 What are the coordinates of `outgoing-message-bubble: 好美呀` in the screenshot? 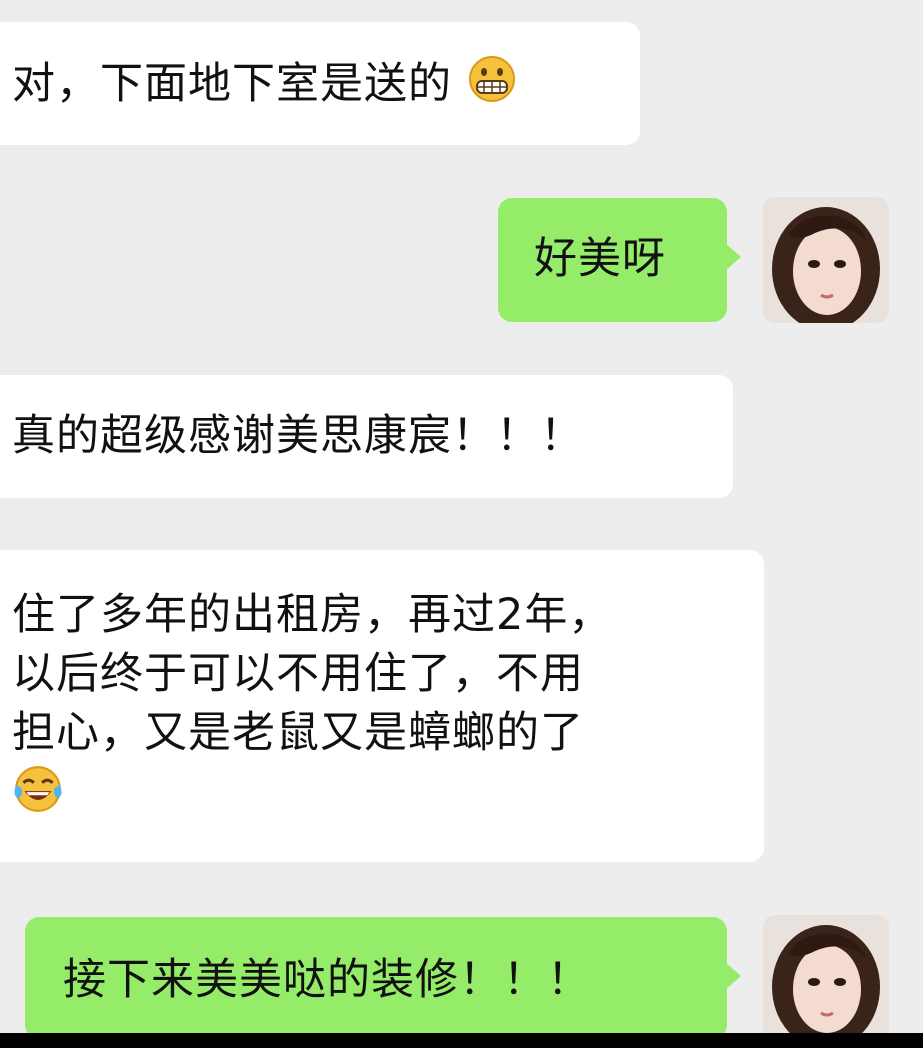 It's located at (619, 260).